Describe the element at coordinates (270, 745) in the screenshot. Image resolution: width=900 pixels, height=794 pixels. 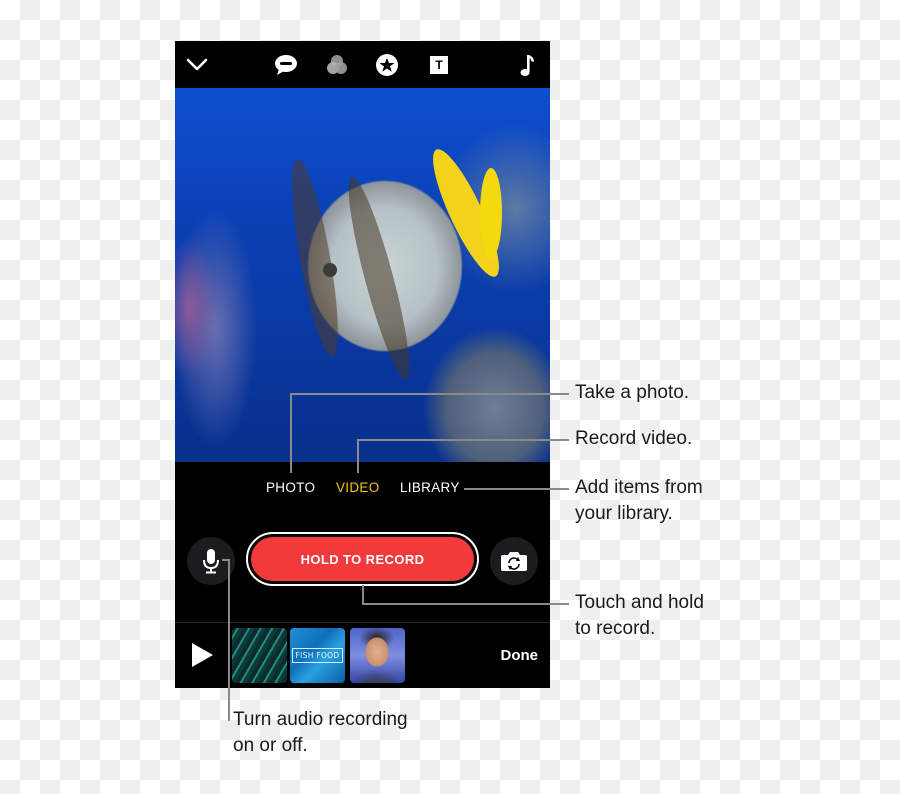
I see `callout-mic-line2: on or off.` at that location.